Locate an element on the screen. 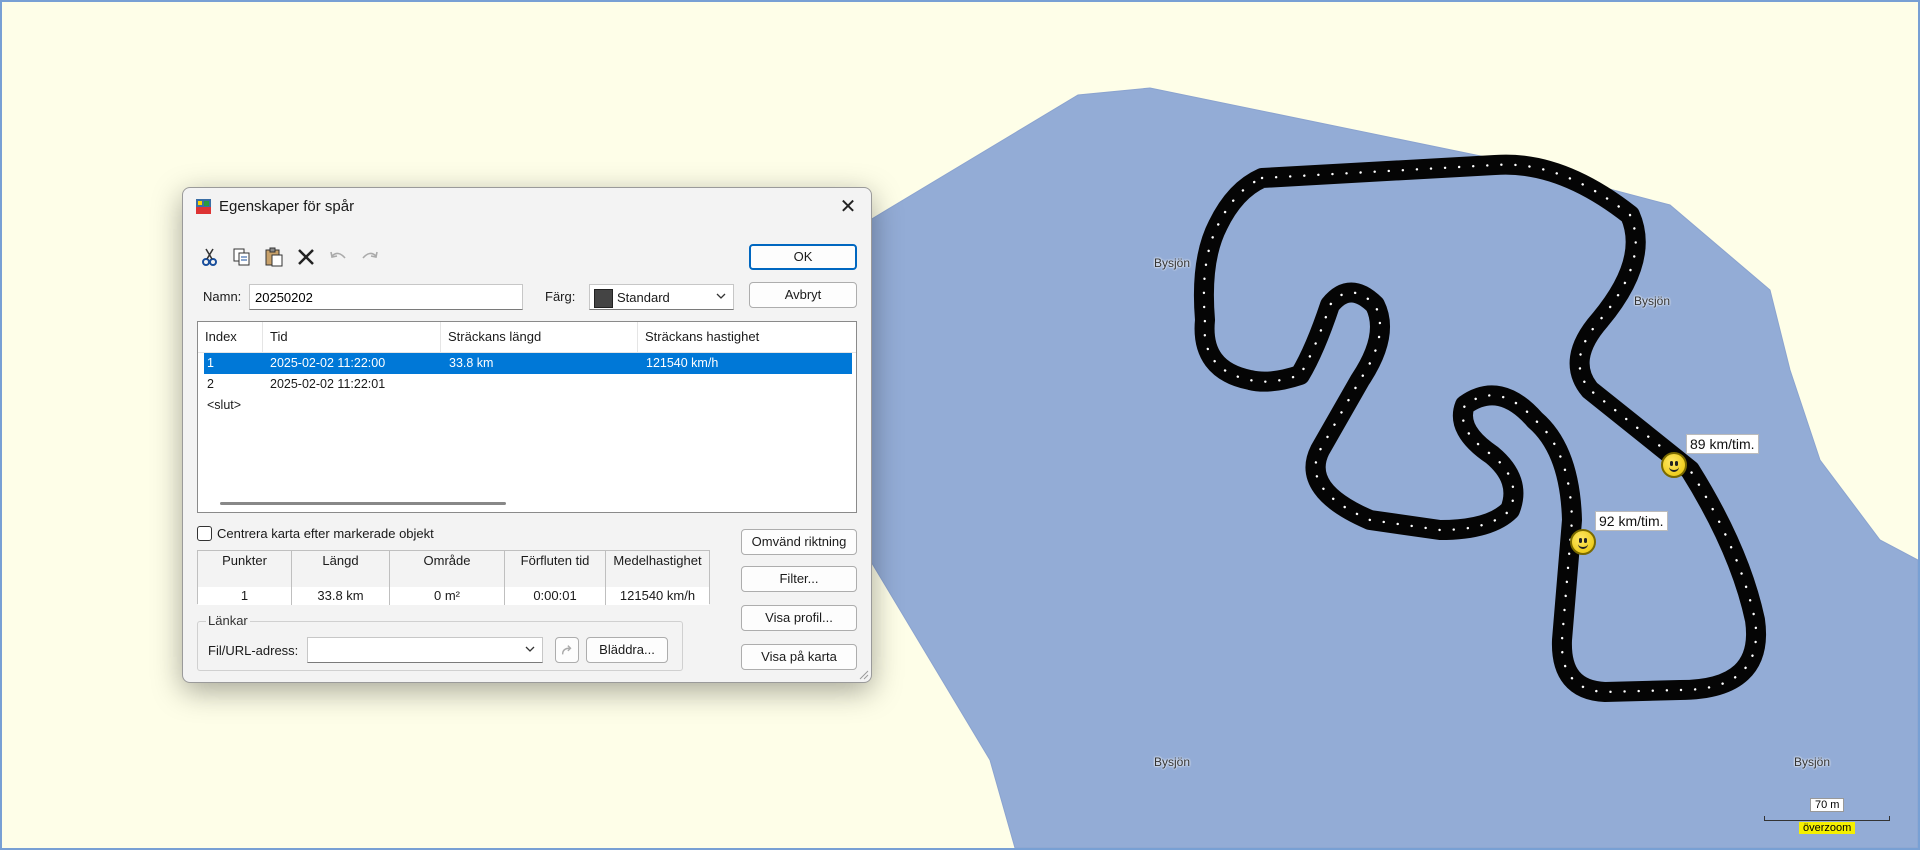 The width and height of the screenshot is (1920, 850). overzoom-badge: överzoom is located at coordinates (1827, 828).